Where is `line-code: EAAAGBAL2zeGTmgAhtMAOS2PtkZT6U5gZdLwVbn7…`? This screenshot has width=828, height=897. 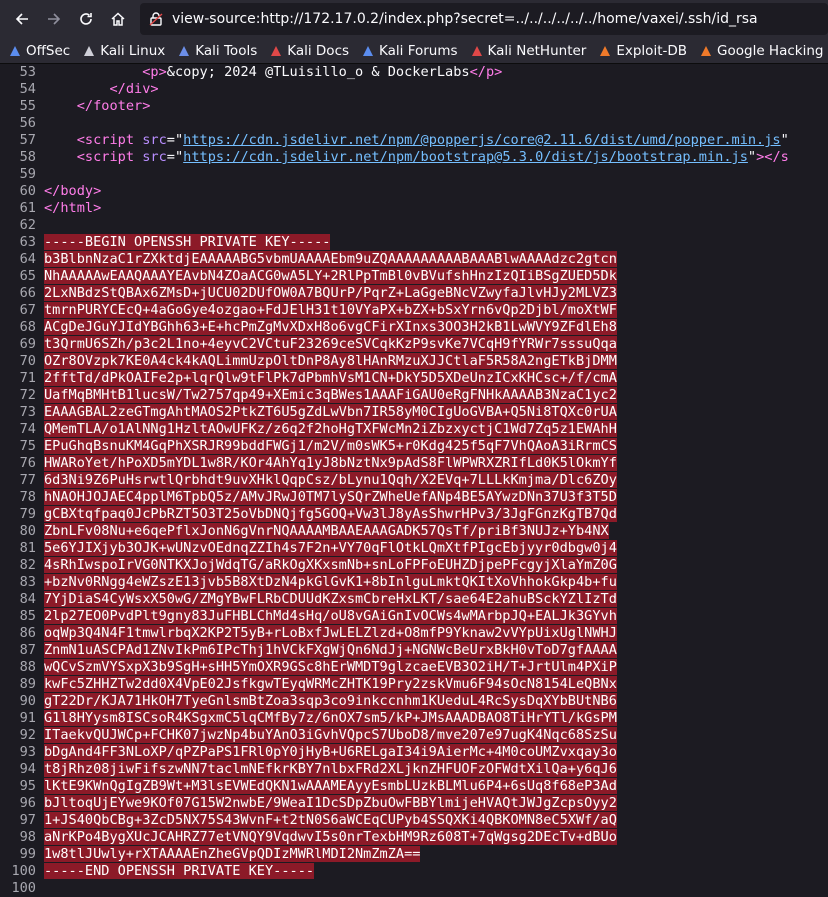 line-code: EAAAGBAL2zeGTmgAhtMAOS2PtkZT6U5gZdLwVbn7… is located at coordinates (330, 412).